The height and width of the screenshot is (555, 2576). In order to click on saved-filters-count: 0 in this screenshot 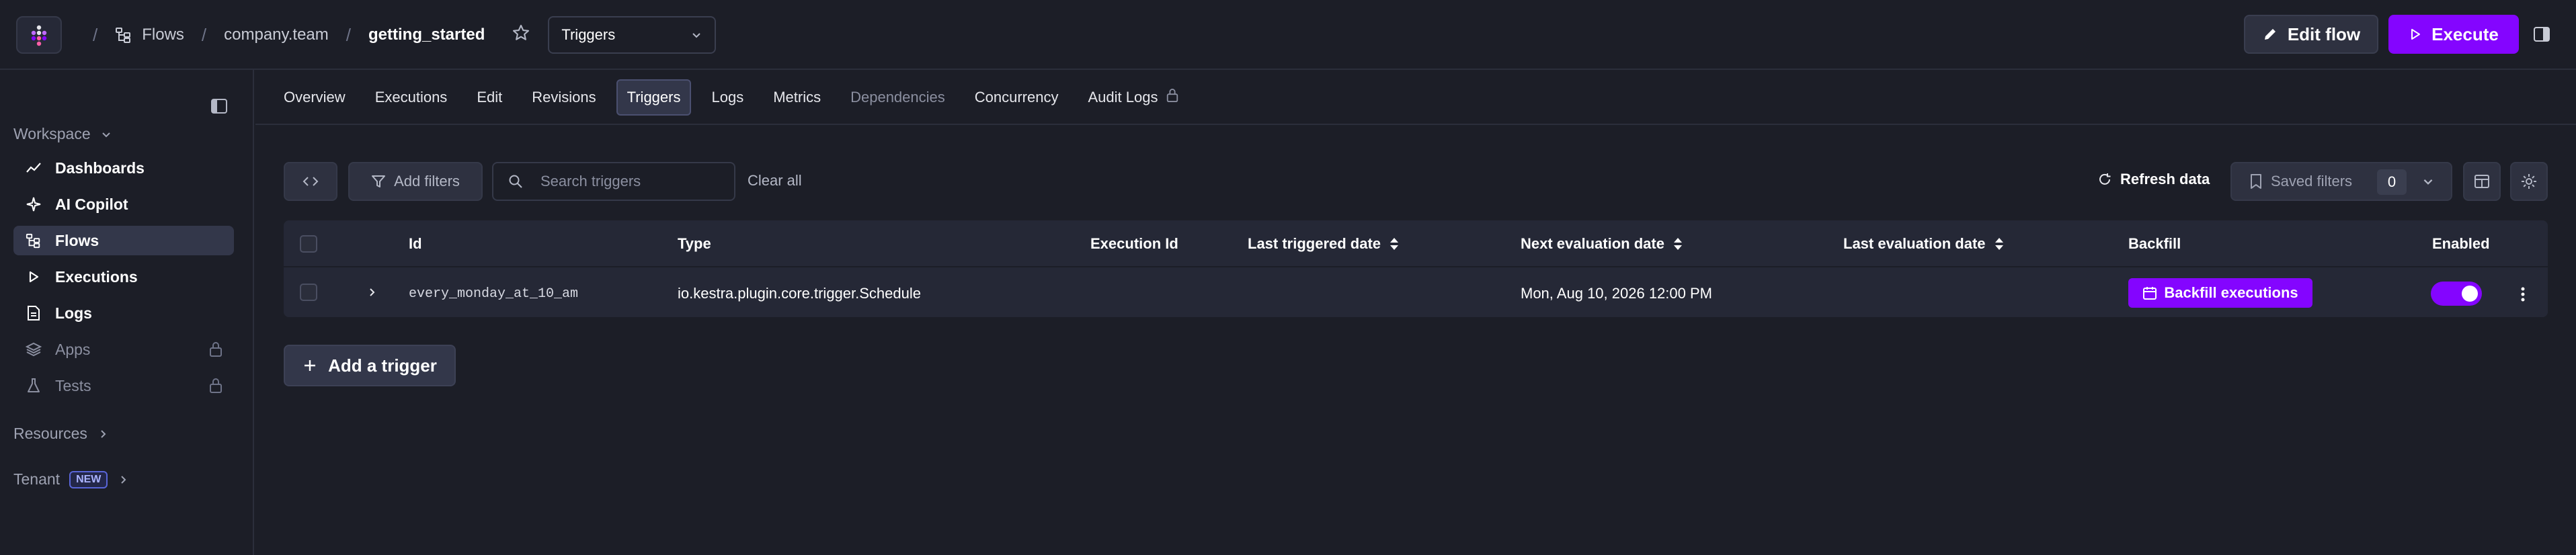, I will do `click(2392, 182)`.